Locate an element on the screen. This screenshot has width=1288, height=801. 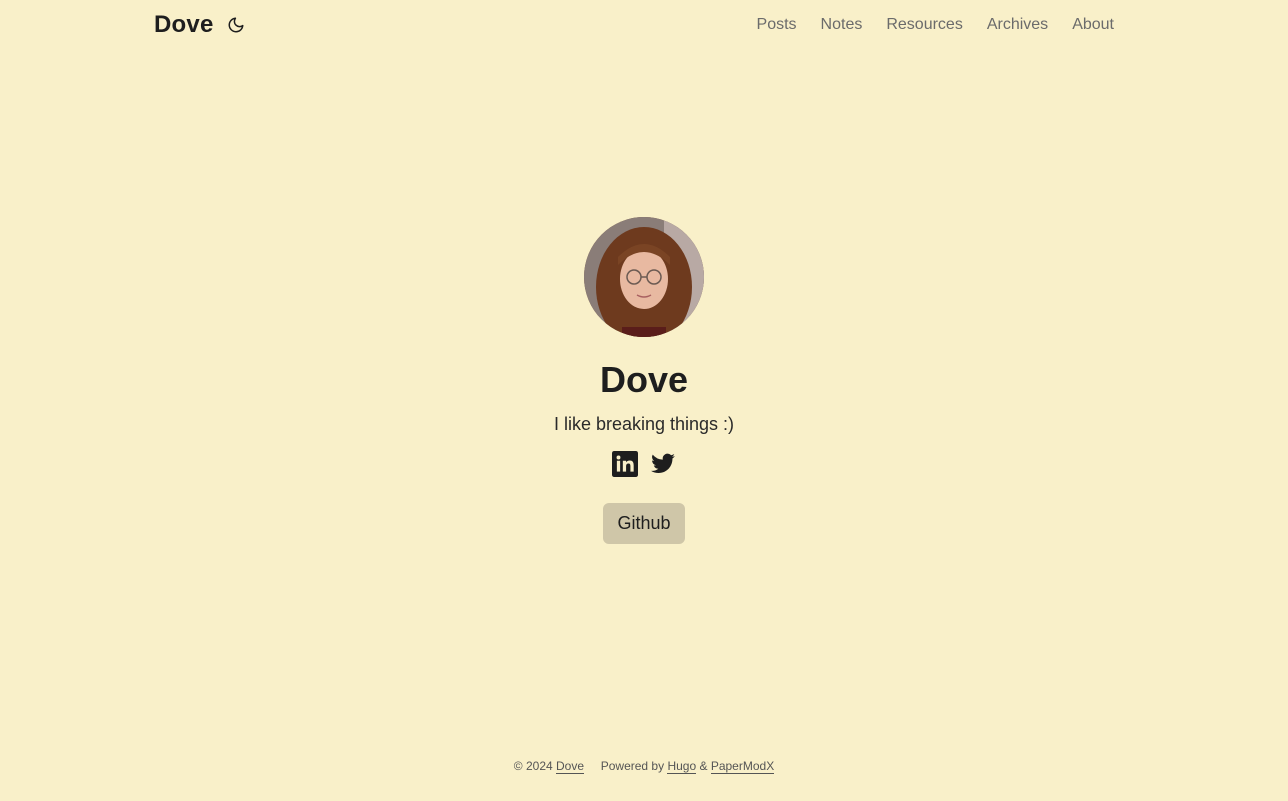
logo-group: Dove is located at coordinates (200, 25).